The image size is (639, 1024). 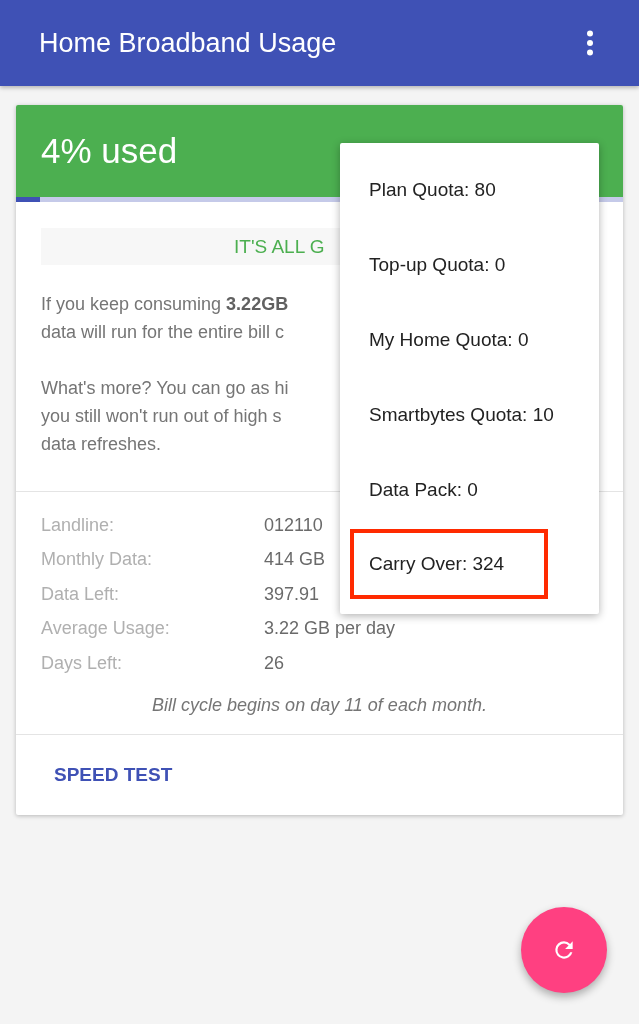 I want to click on usage-headline: 4% used, so click(x=109, y=151).